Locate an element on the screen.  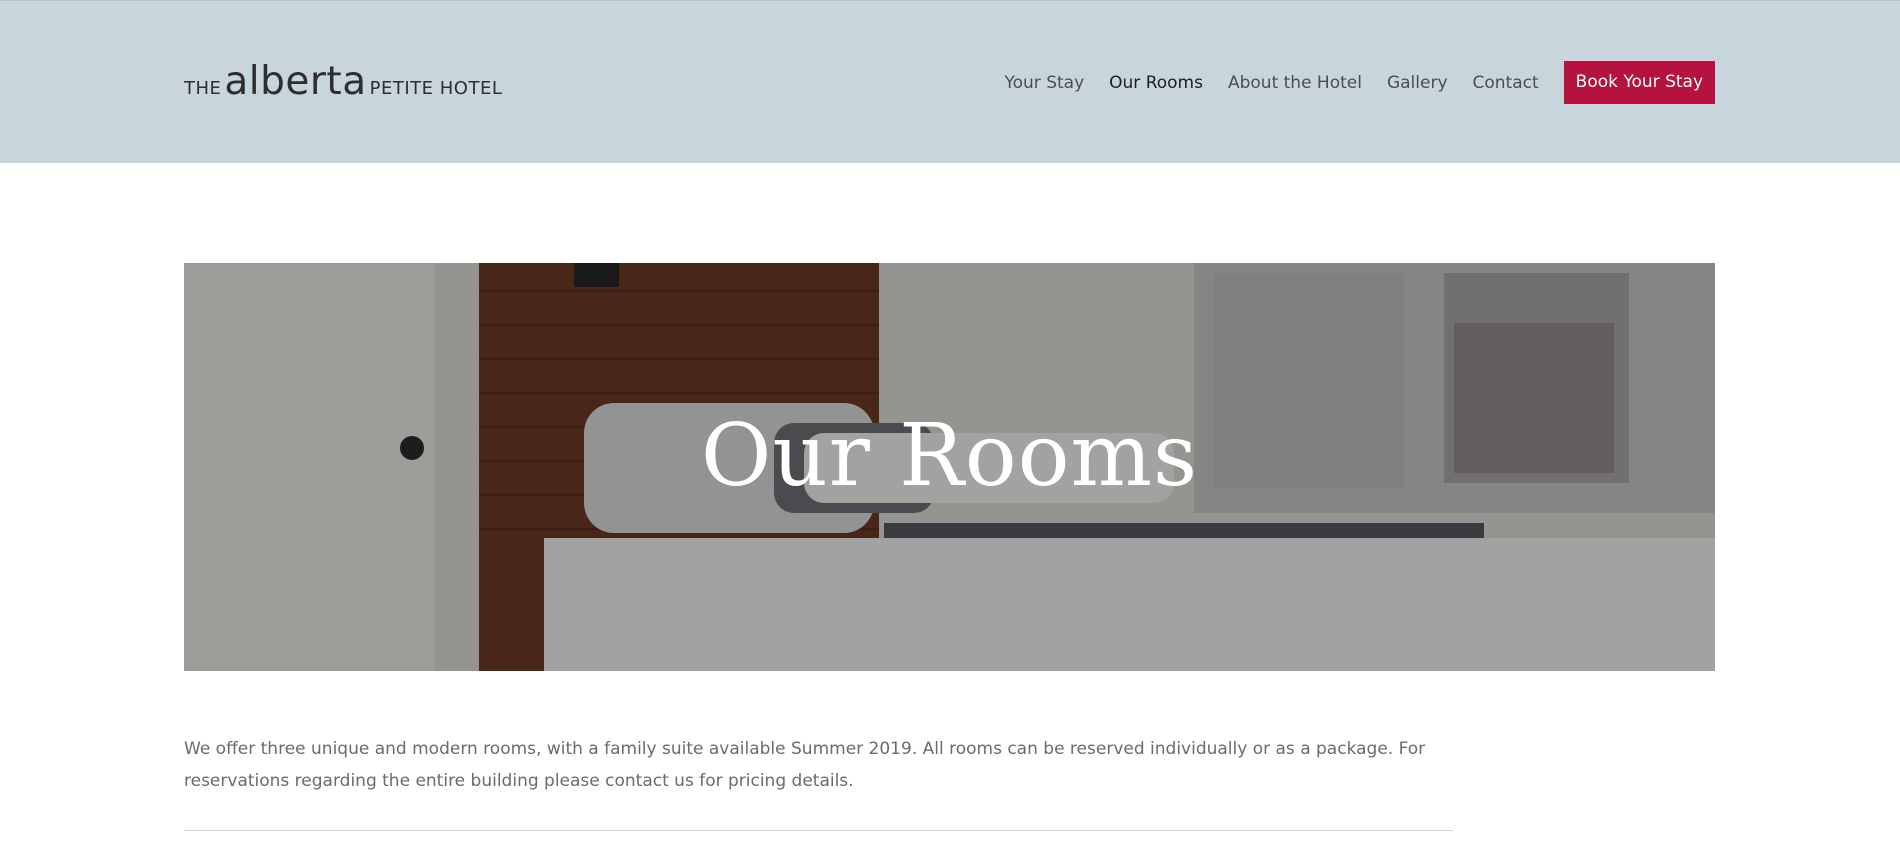
logo-prefix: THE is located at coordinates (203, 88).